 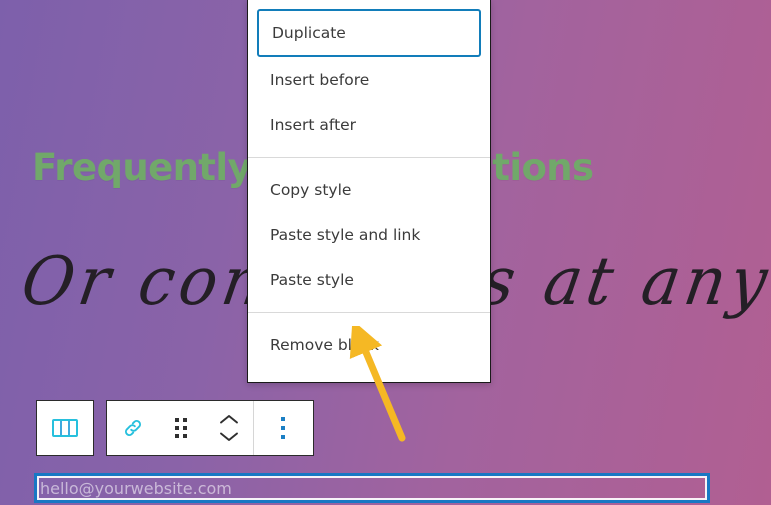 I want to click on drag-handle-icon, so click(x=181, y=428).